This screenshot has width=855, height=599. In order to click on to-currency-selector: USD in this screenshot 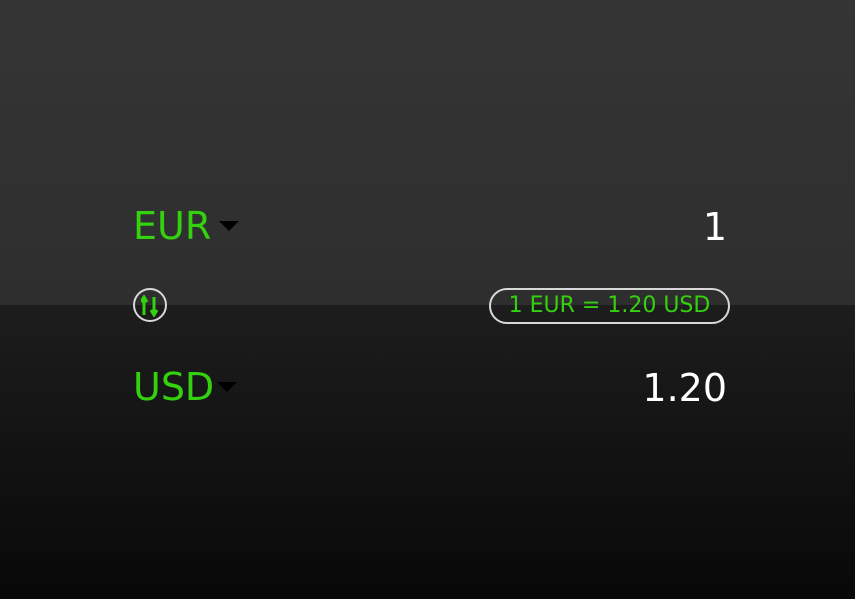, I will do `click(185, 387)`.